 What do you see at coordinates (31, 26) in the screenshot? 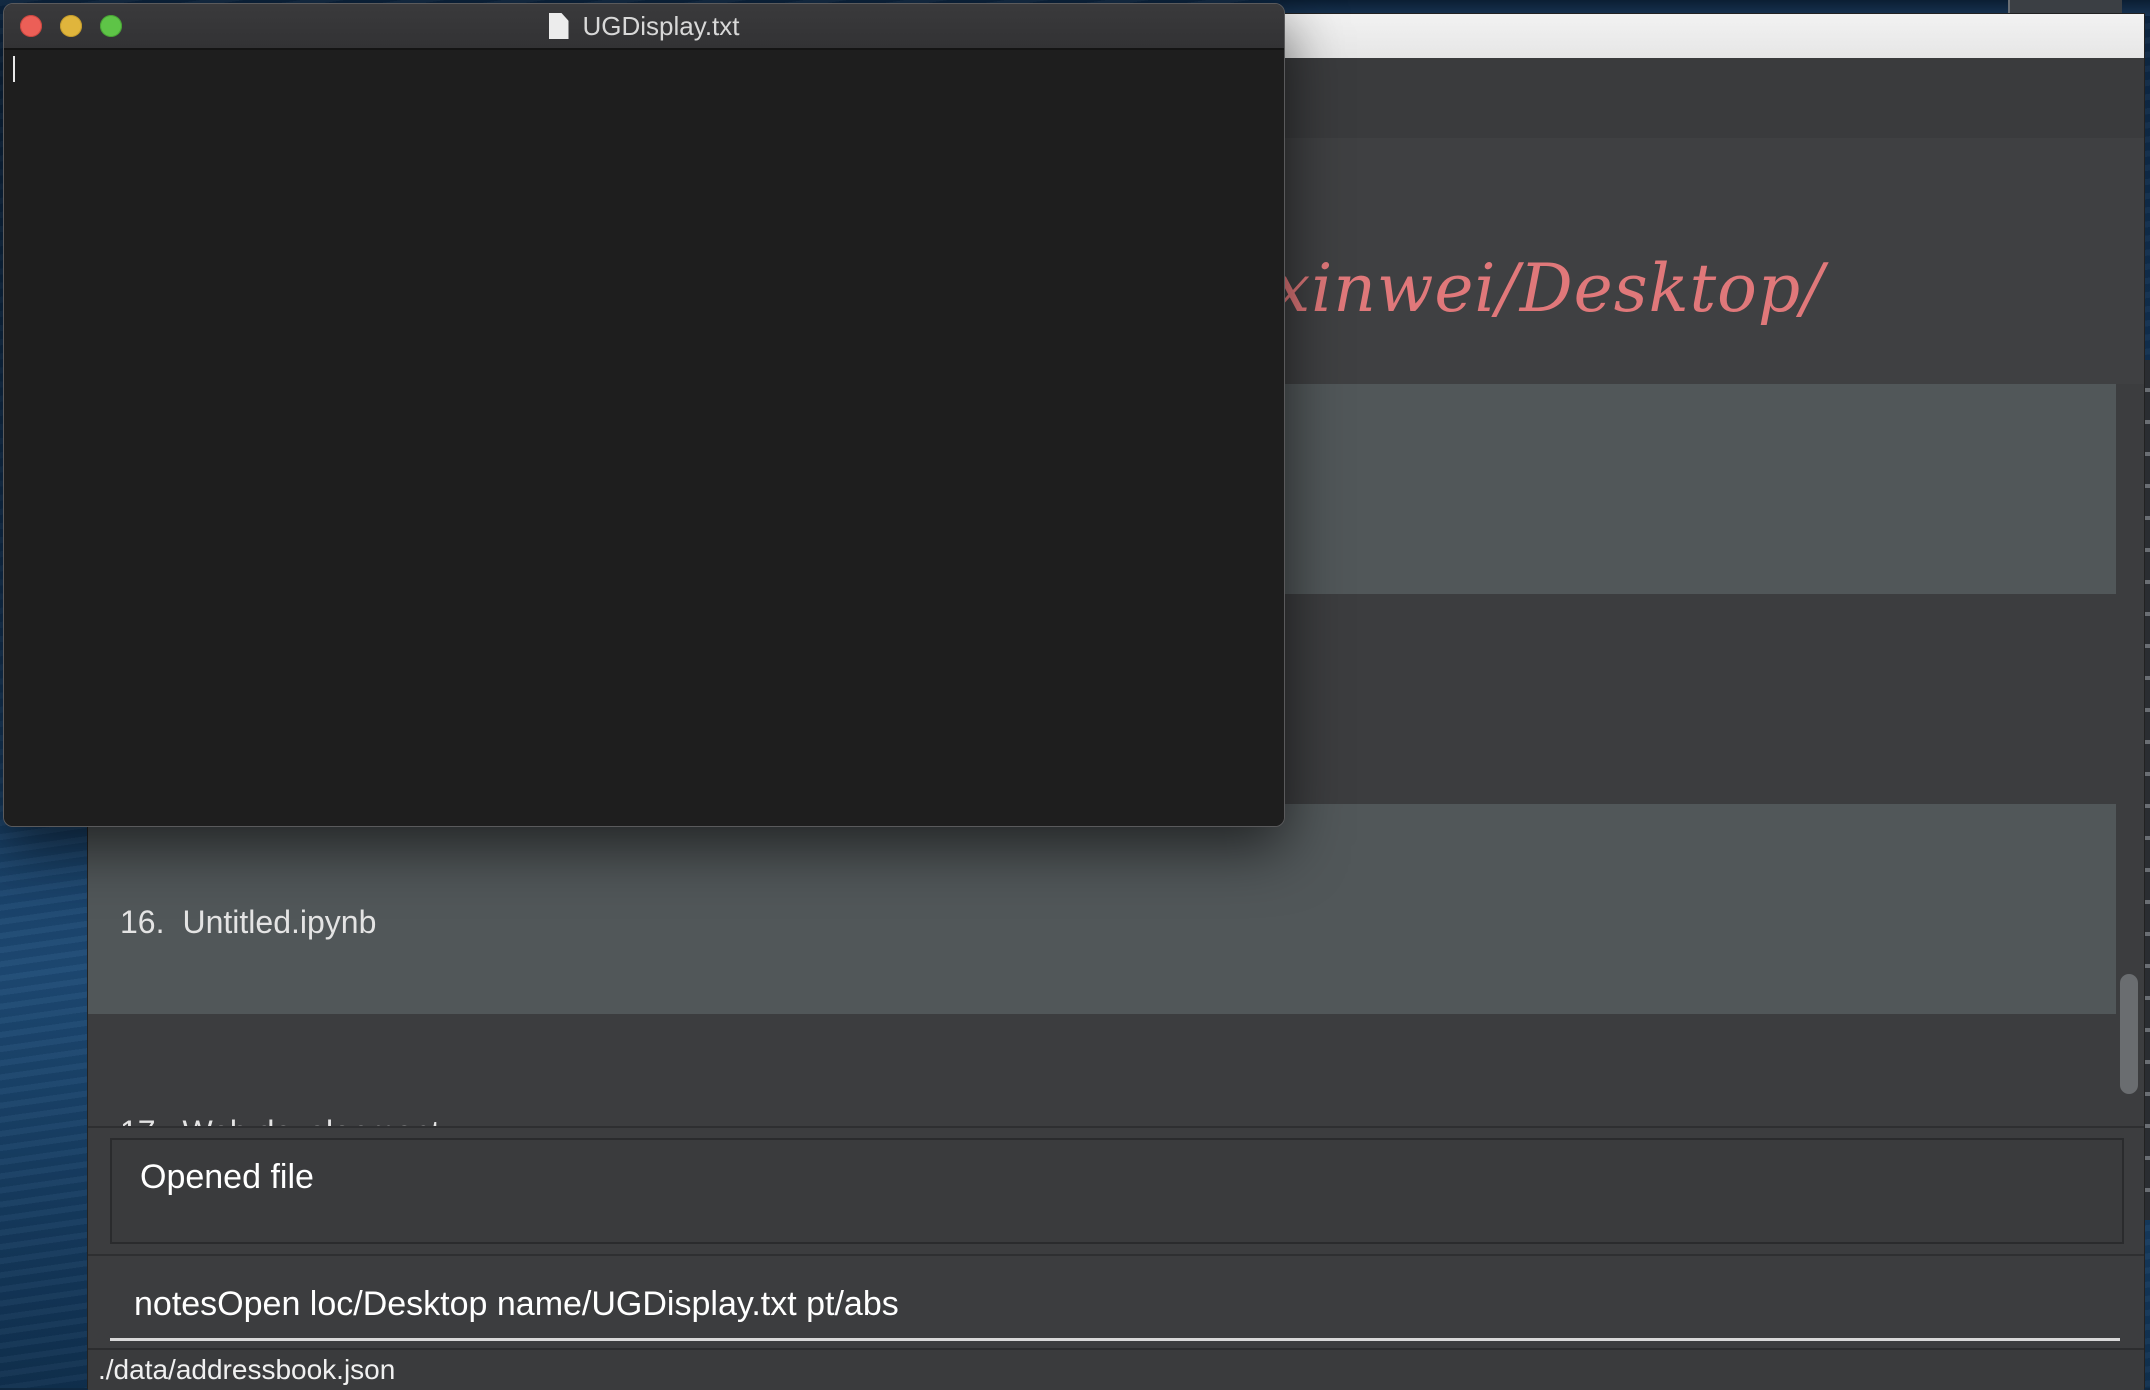
I see `close-button-icon` at bounding box center [31, 26].